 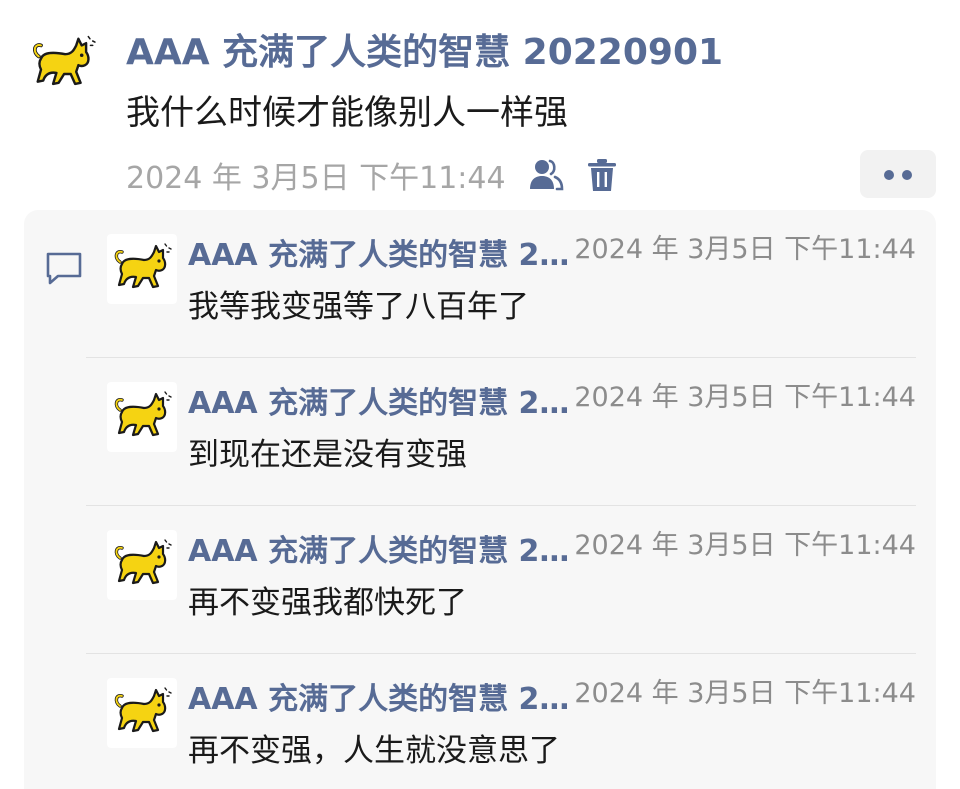 I want to click on more-dots-icon, so click(x=889, y=175).